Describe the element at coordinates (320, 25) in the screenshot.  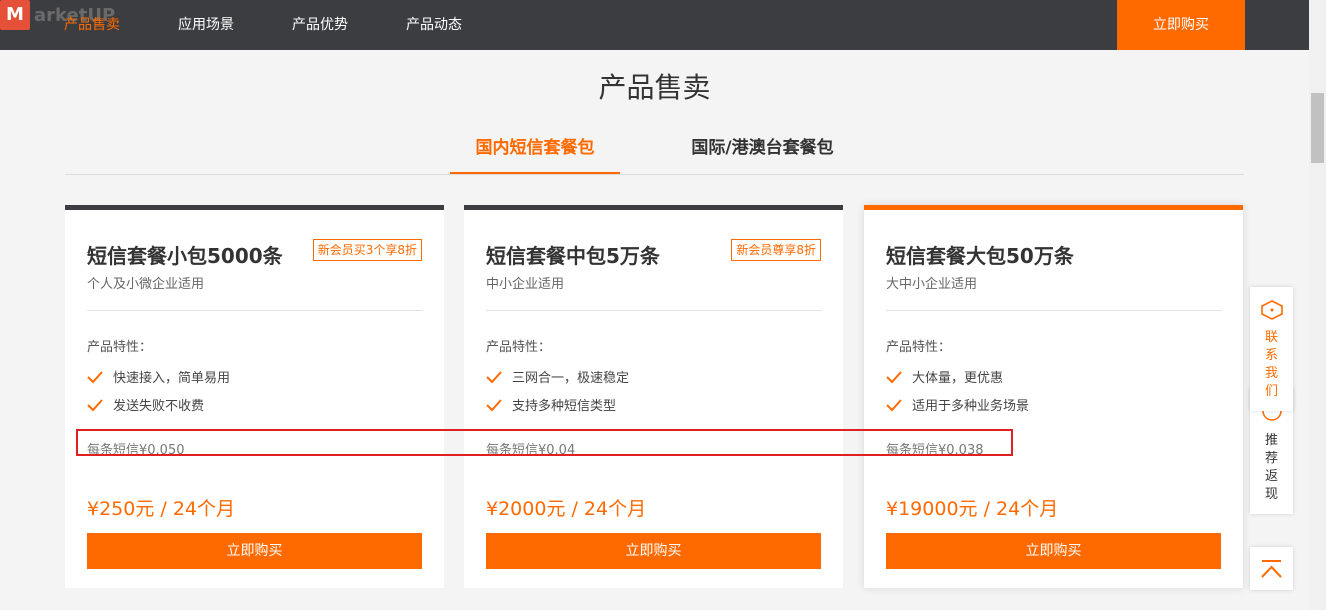
I see `nav-item-advantages: 产品优势` at that location.